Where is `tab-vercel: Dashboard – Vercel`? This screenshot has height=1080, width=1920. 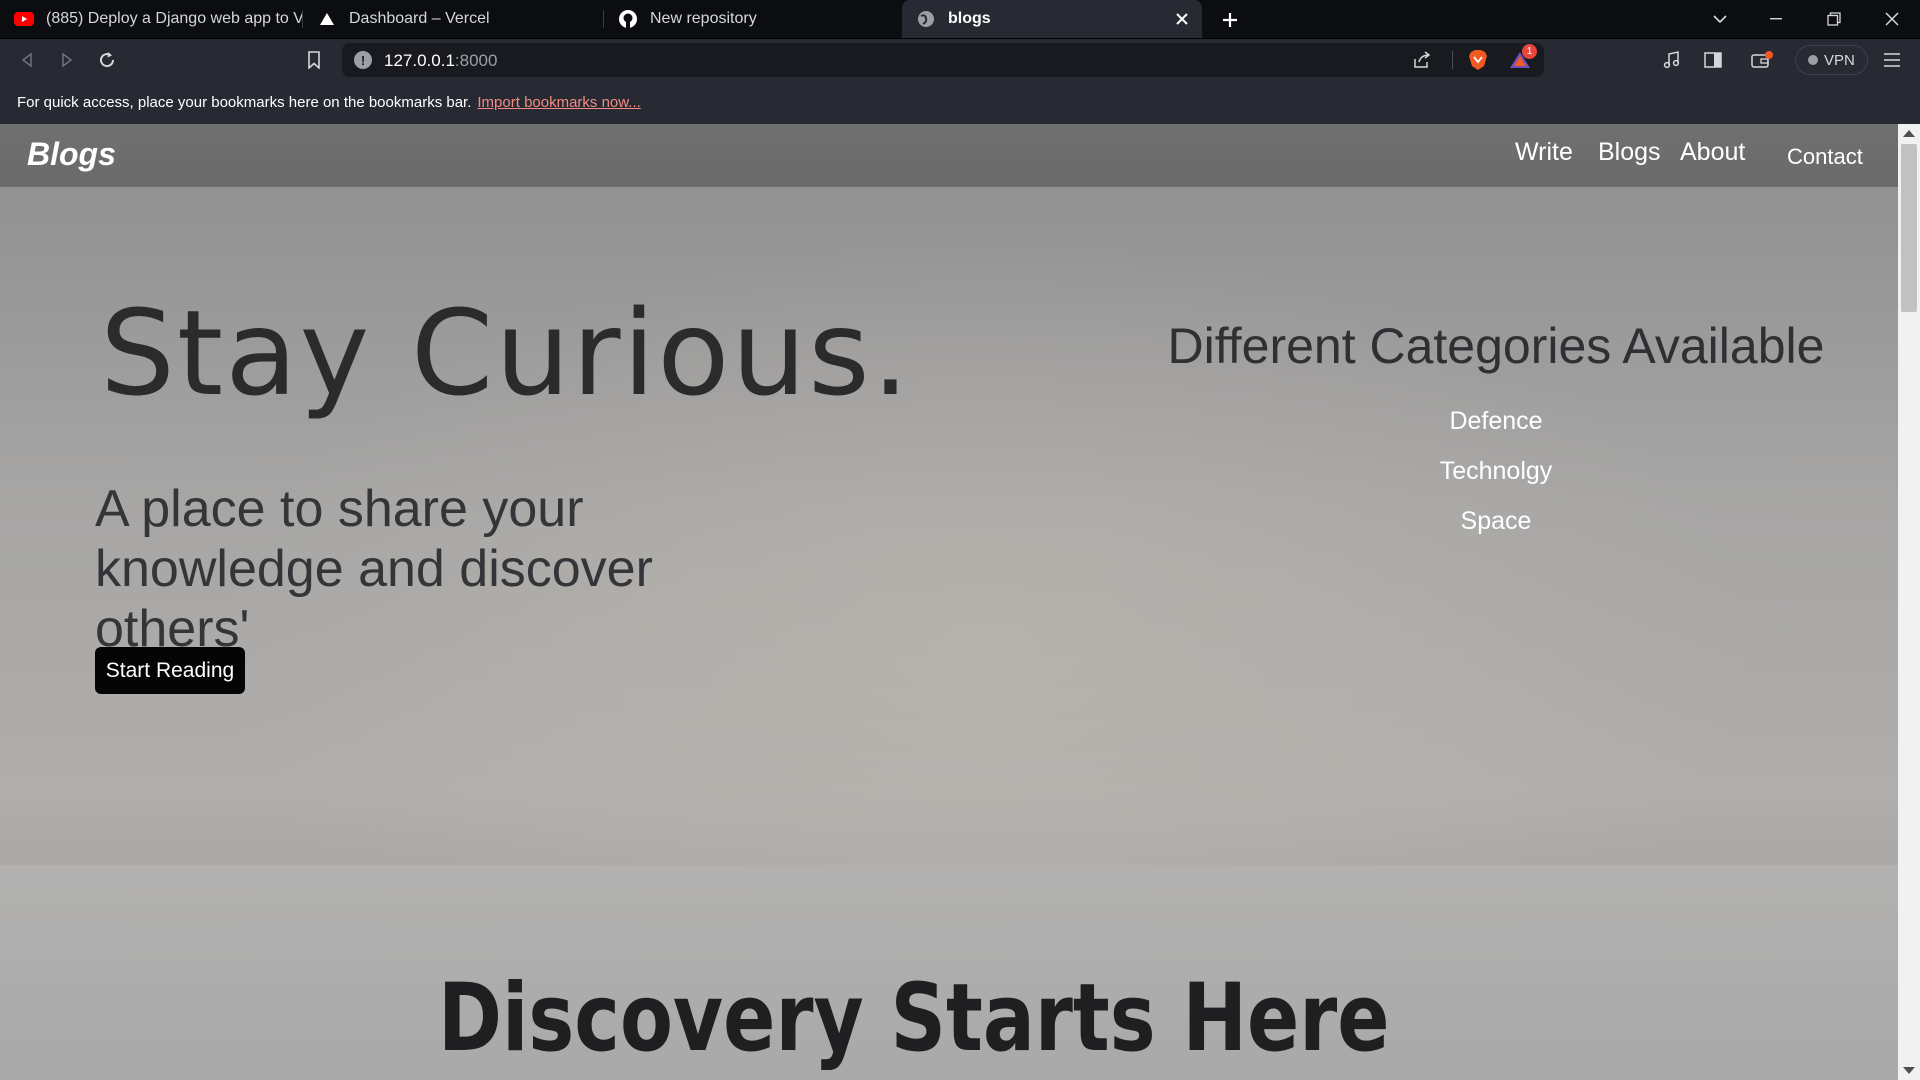
tab-vercel: Dashboard – Vercel is located at coordinates (453, 19).